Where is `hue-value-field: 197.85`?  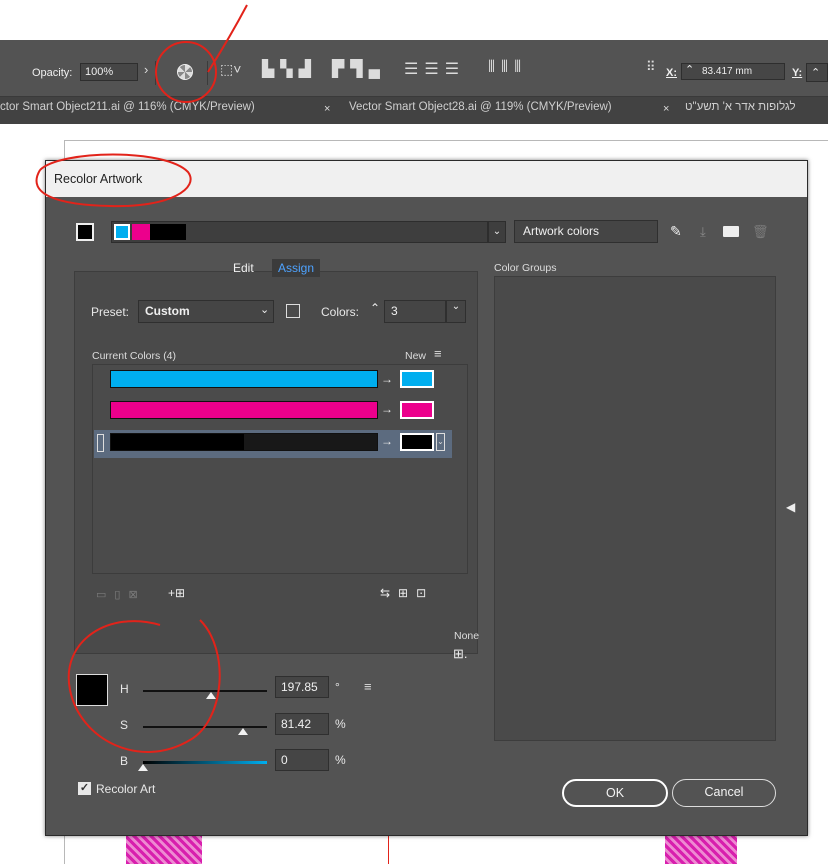 hue-value-field: 197.85 is located at coordinates (302, 687).